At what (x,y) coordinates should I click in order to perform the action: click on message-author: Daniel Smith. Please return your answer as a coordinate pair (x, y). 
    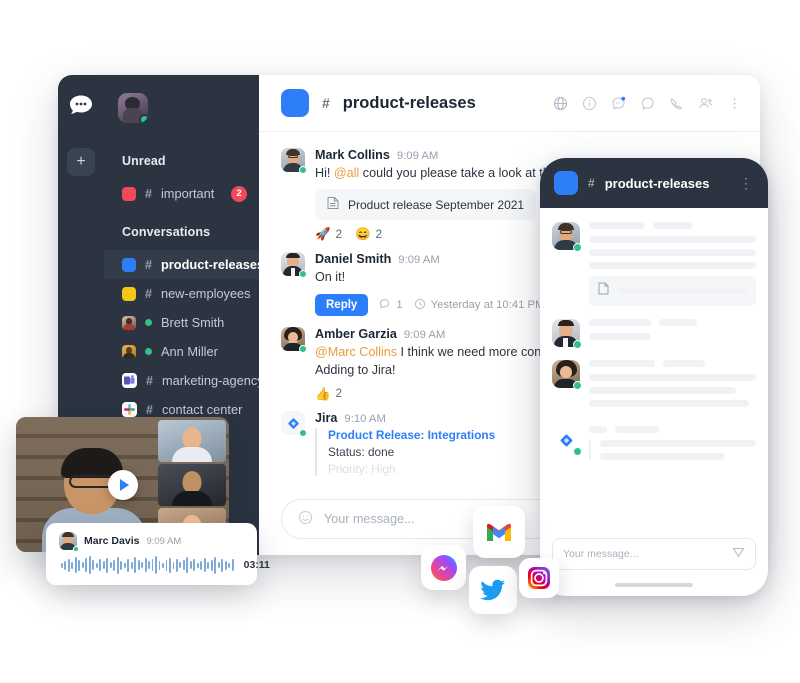
    Looking at the image, I should click on (353, 258).